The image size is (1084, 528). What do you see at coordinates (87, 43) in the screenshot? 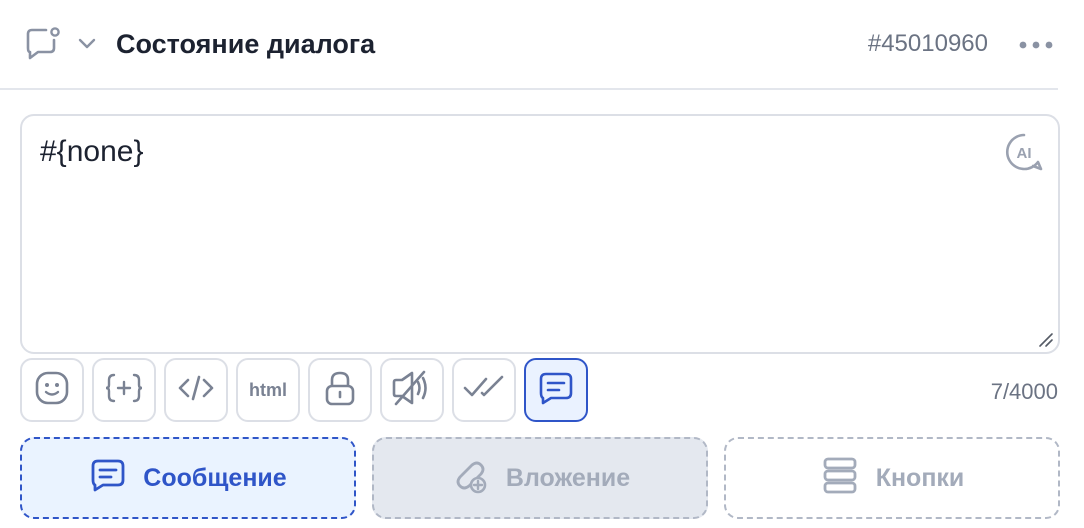
I see `chevron-down-icon` at bounding box center [87, 43].